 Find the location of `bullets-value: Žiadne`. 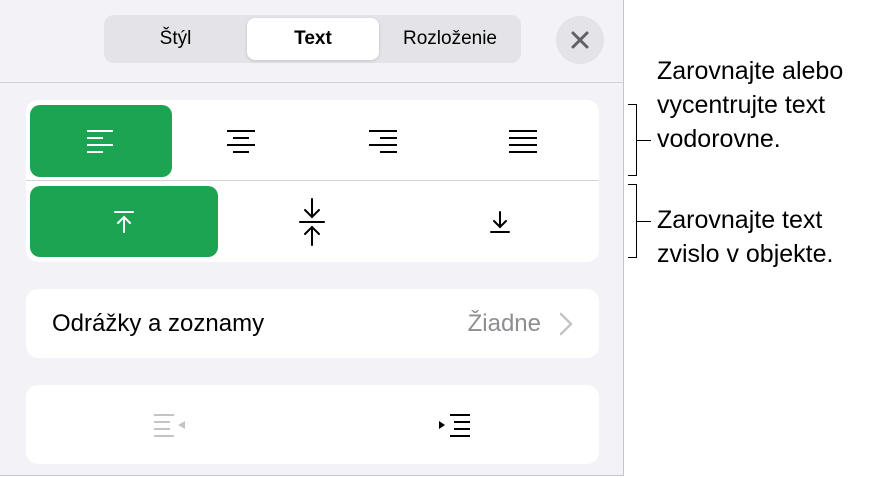

bullets-value: Žiadne is located at coordinates (504, 323).